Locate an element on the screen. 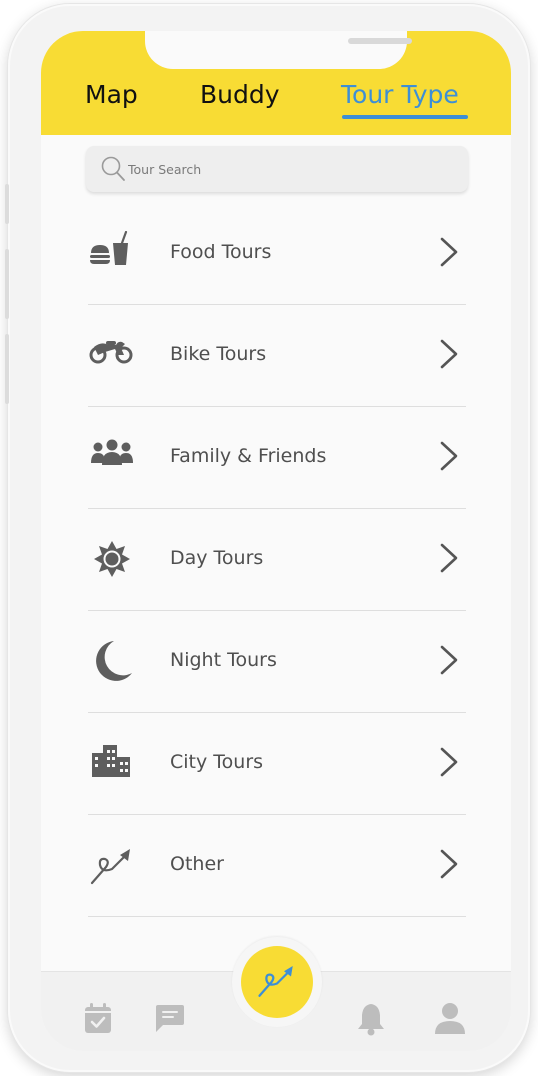 The width and height of the screenshot is (538, 1076). list-item-family-friends: Family & Friends is located at coordinates (277, 458).